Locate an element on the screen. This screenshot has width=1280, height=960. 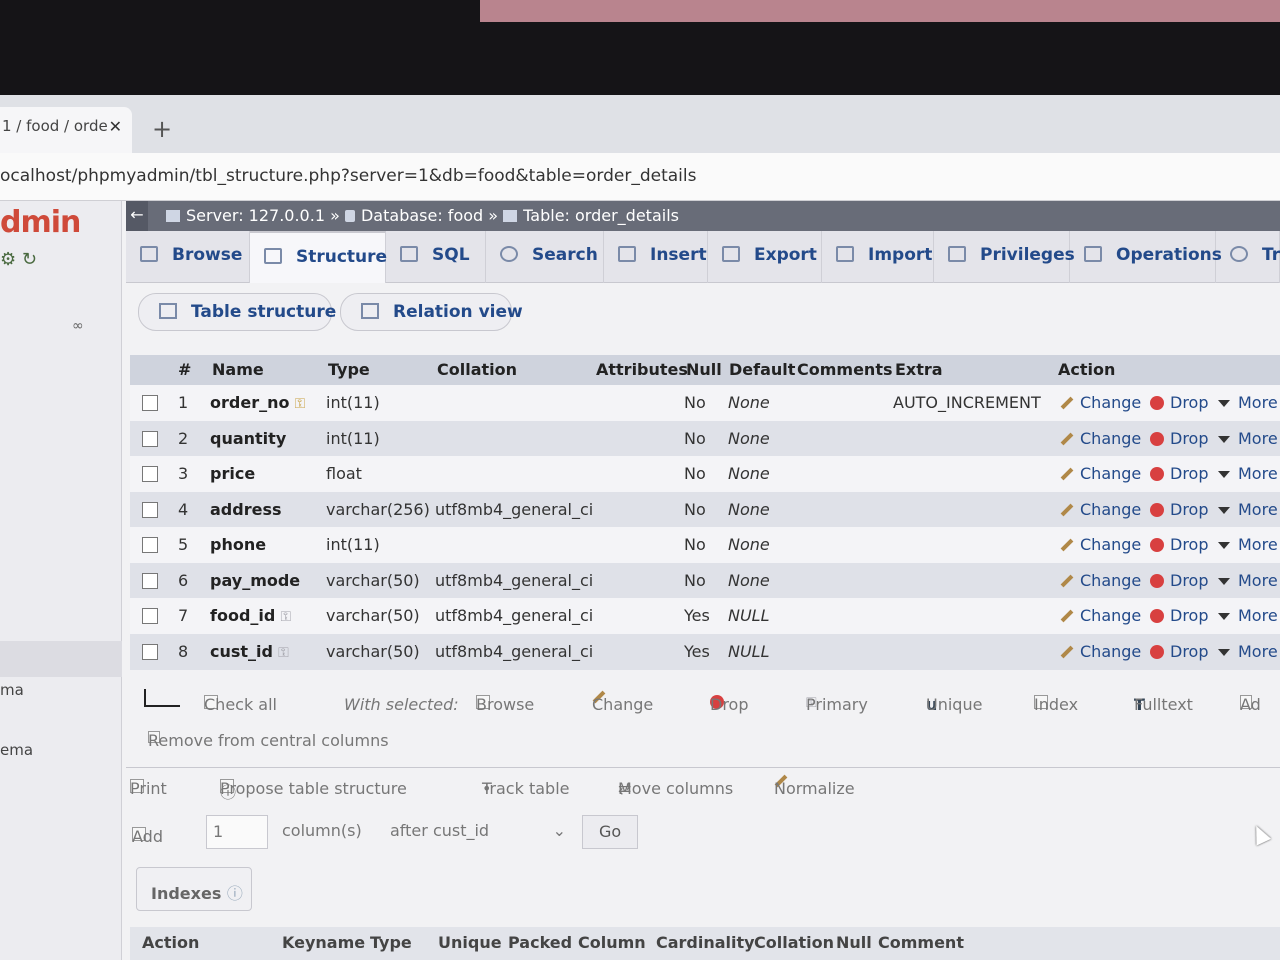
after-column-select: after cust_id ⌄ is located at coordinates (479, 832).